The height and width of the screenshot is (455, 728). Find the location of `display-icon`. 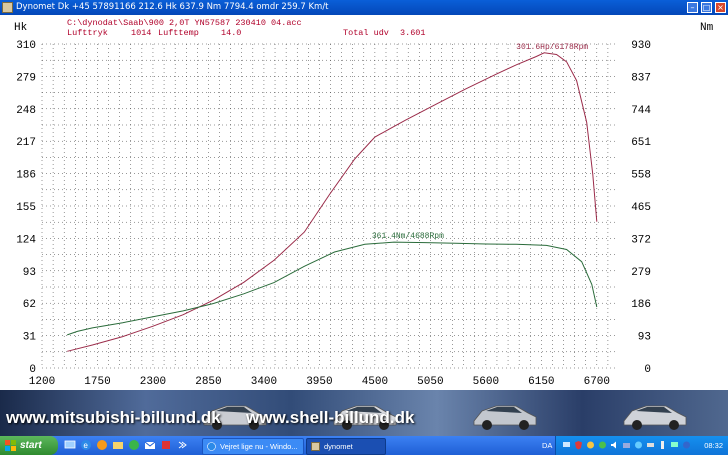

display-icon is located at coordinates (674, 445).